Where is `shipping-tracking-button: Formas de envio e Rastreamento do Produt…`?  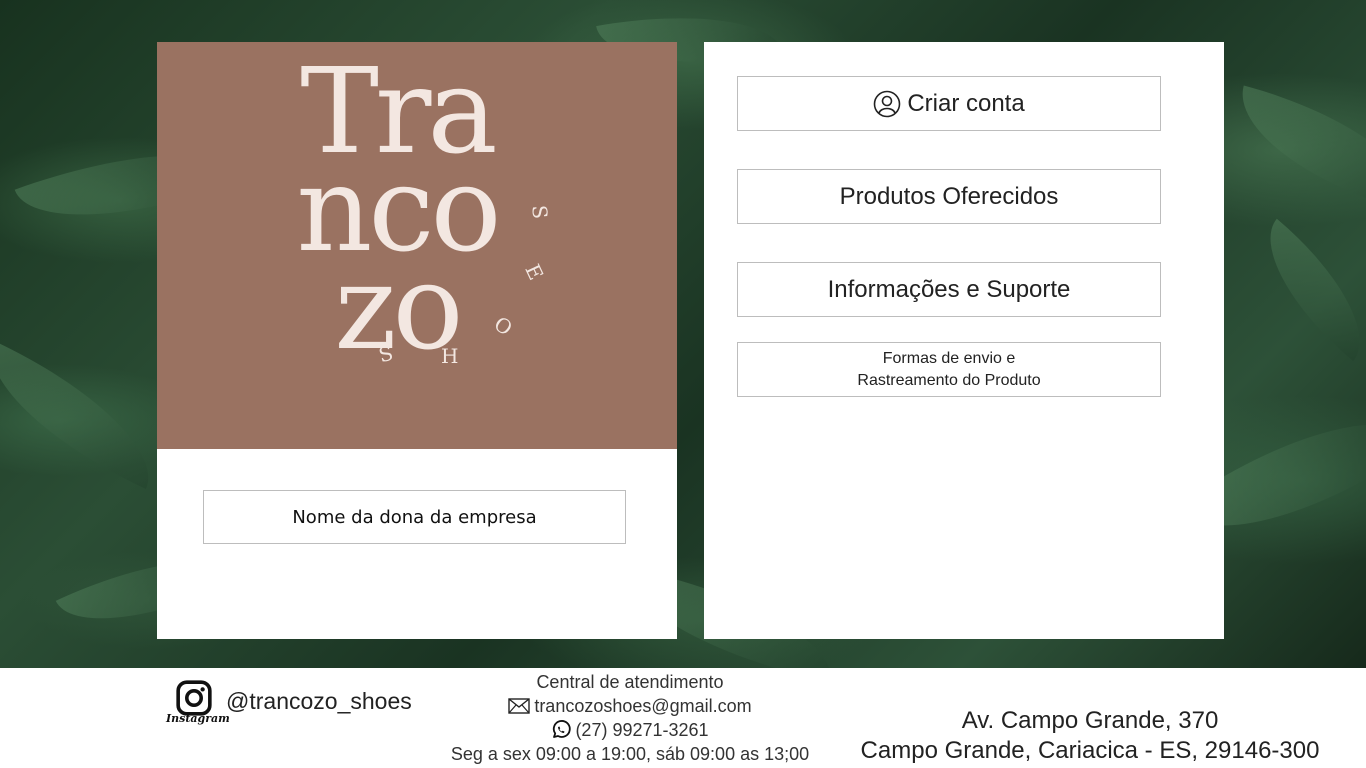 shipping-tracking-button: Formas de envio e Rastreamento do Produt… is located at coordinates (949, 369).